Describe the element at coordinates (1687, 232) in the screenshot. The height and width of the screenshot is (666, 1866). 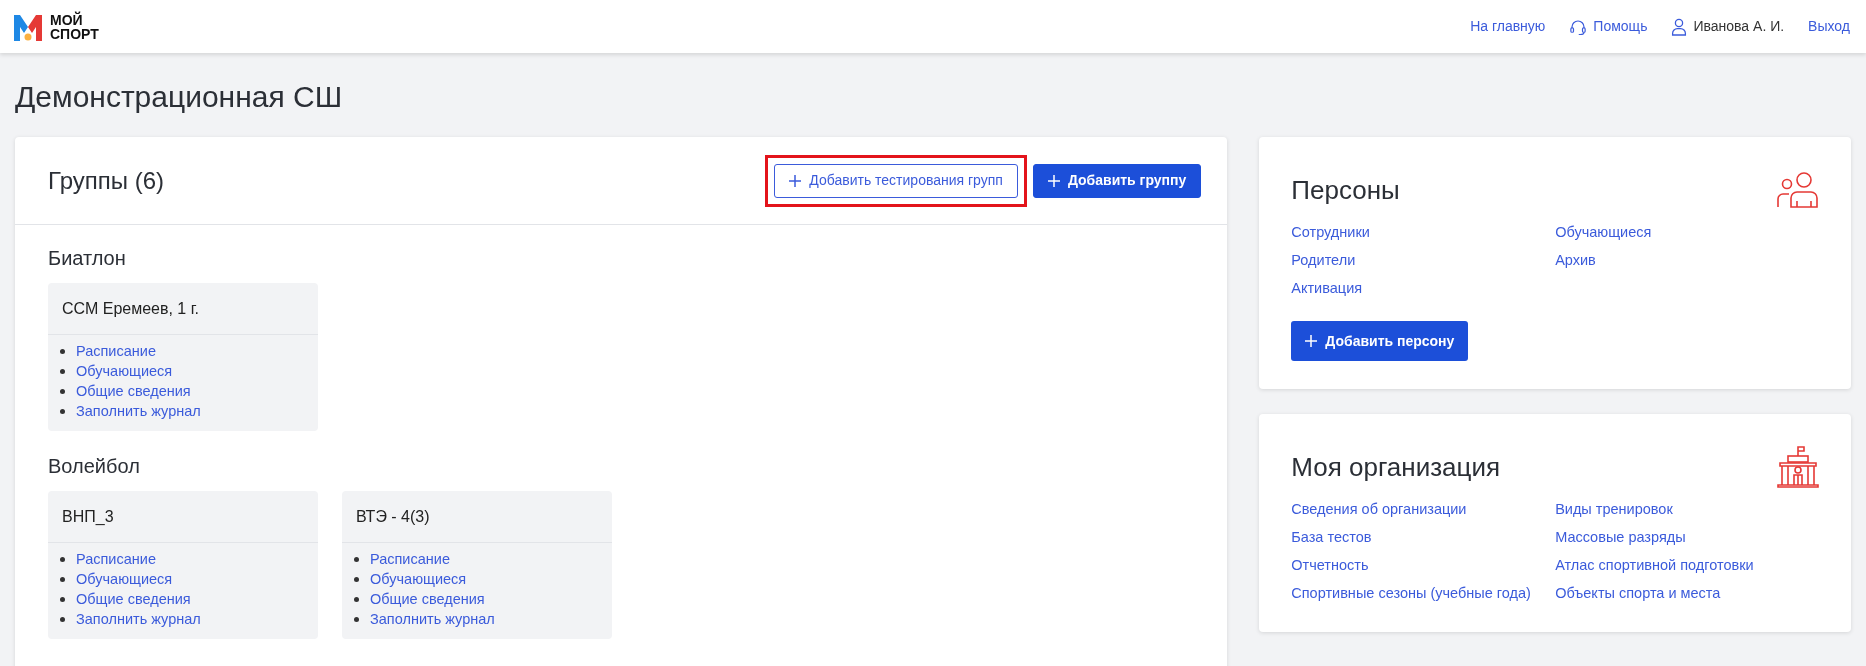
I see `card-link: Обучающиеся` at that location.